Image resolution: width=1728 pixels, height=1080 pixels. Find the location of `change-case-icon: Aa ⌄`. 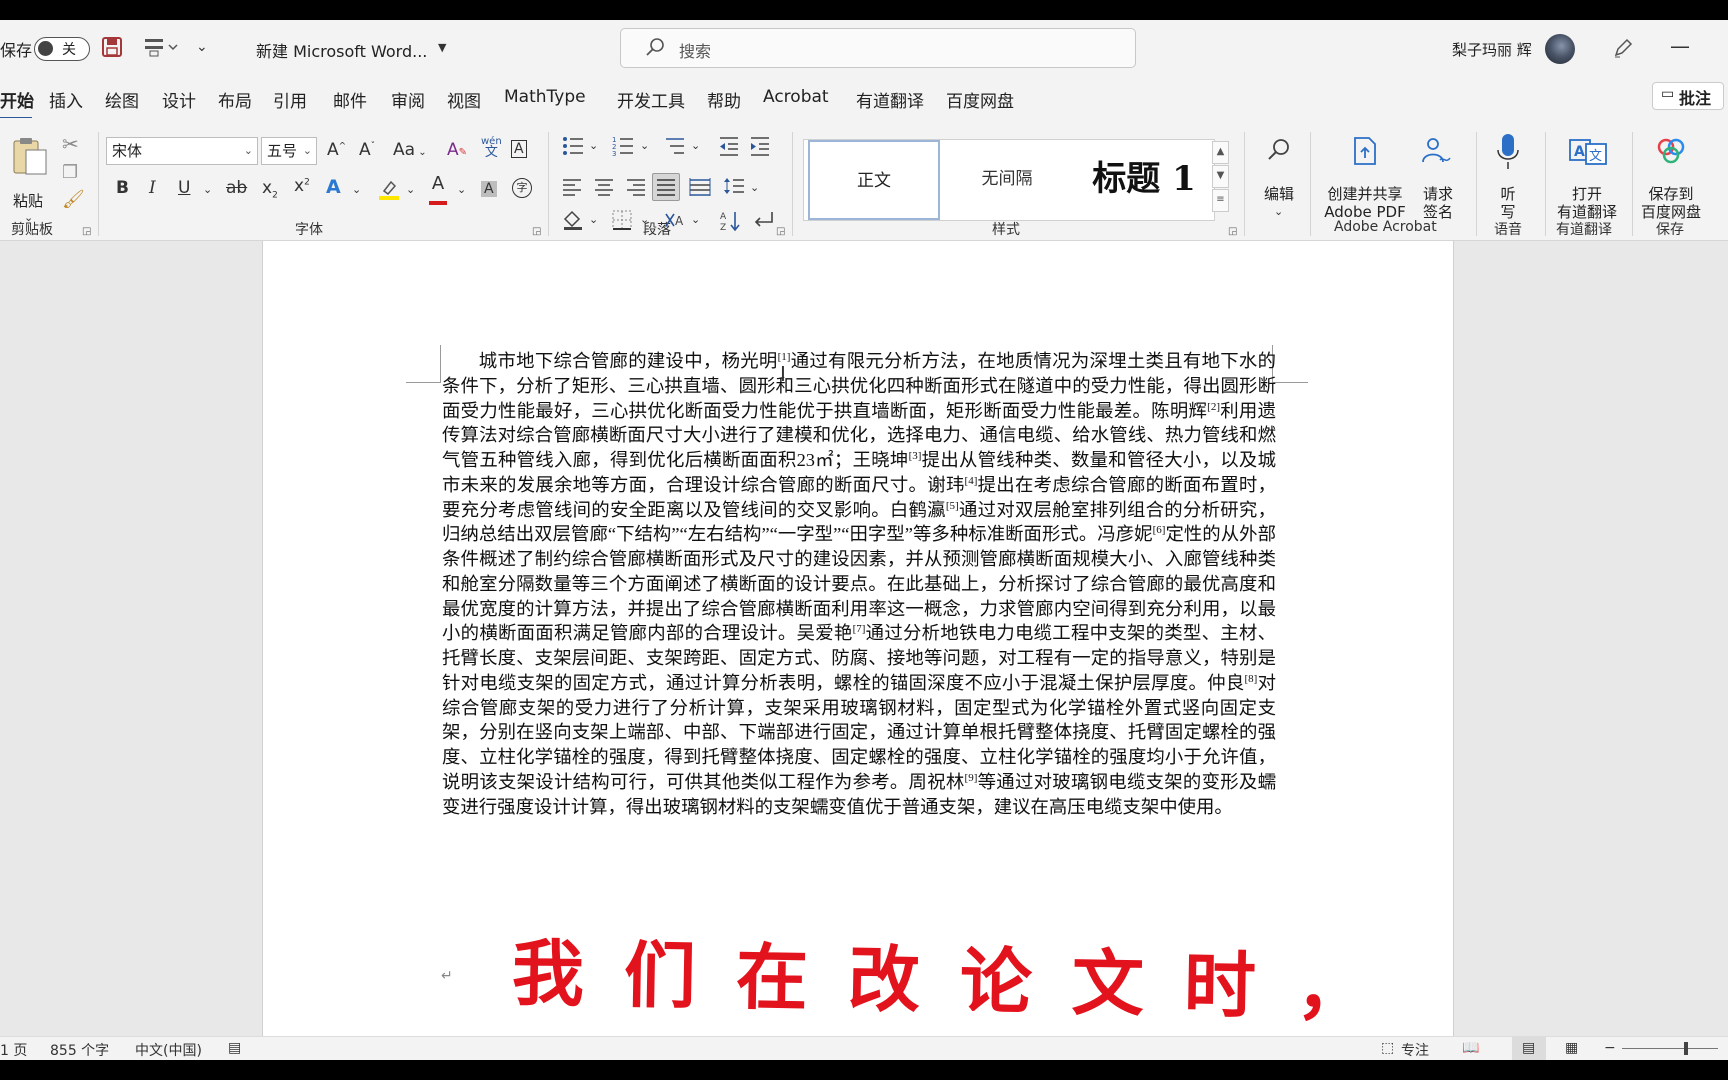

change-case-icon: Aa ⌄ is located at coordinates (410, 150).